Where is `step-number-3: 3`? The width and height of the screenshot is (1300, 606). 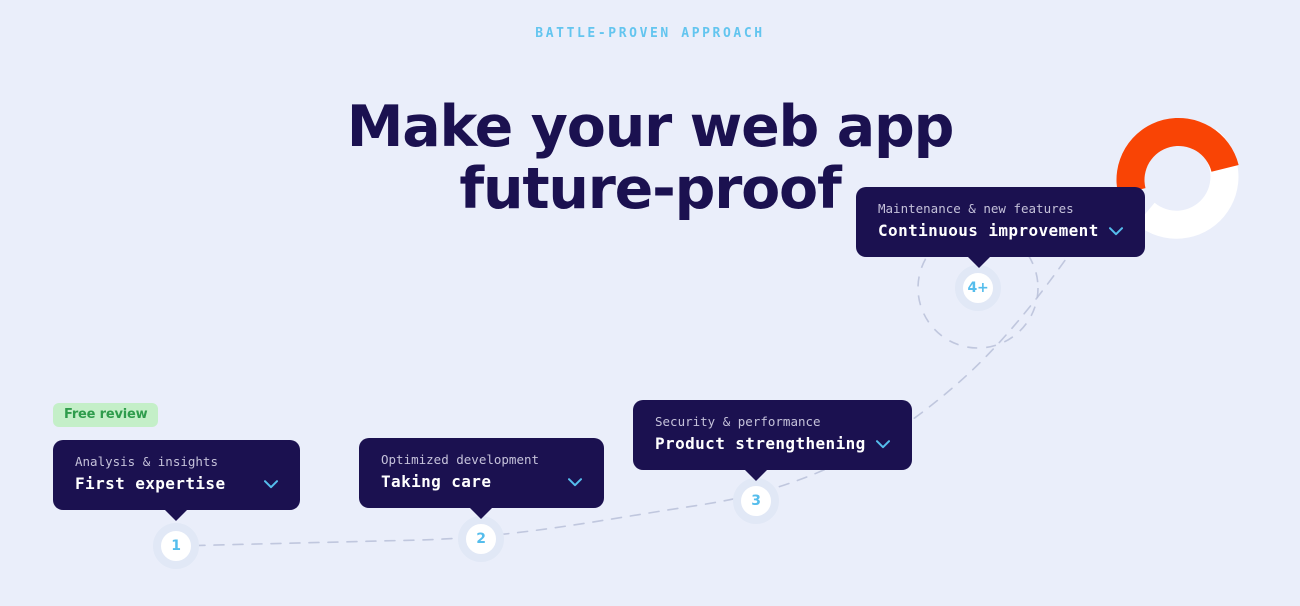 step-number-3: 3 is located at coordinates (756, 501).